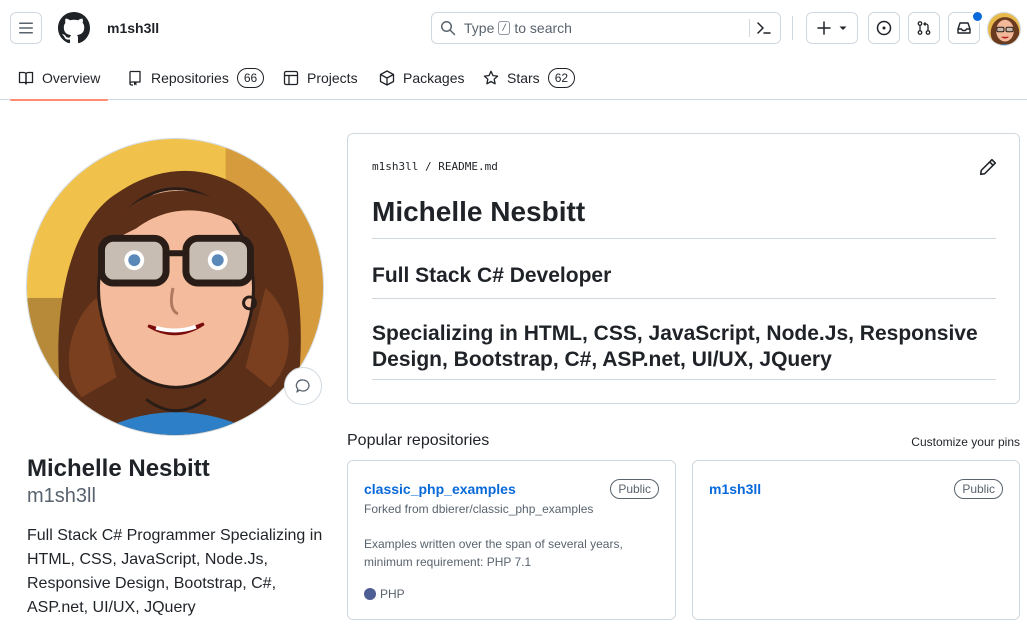 The image size is (1027, 629). What do you see at coordinates (988, 167) in the screenshot?
I see `pencil-icon` at bounding box center [988, 167].